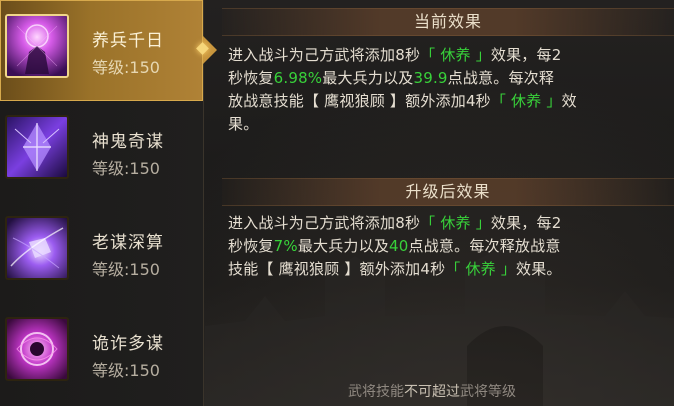 The height and width of the screenshot is (406, 674). What do you see at coordinates (37, 248) in the screenshot?
I see `laomoushensuan-skill-icon` at bounding box center [37, 248].